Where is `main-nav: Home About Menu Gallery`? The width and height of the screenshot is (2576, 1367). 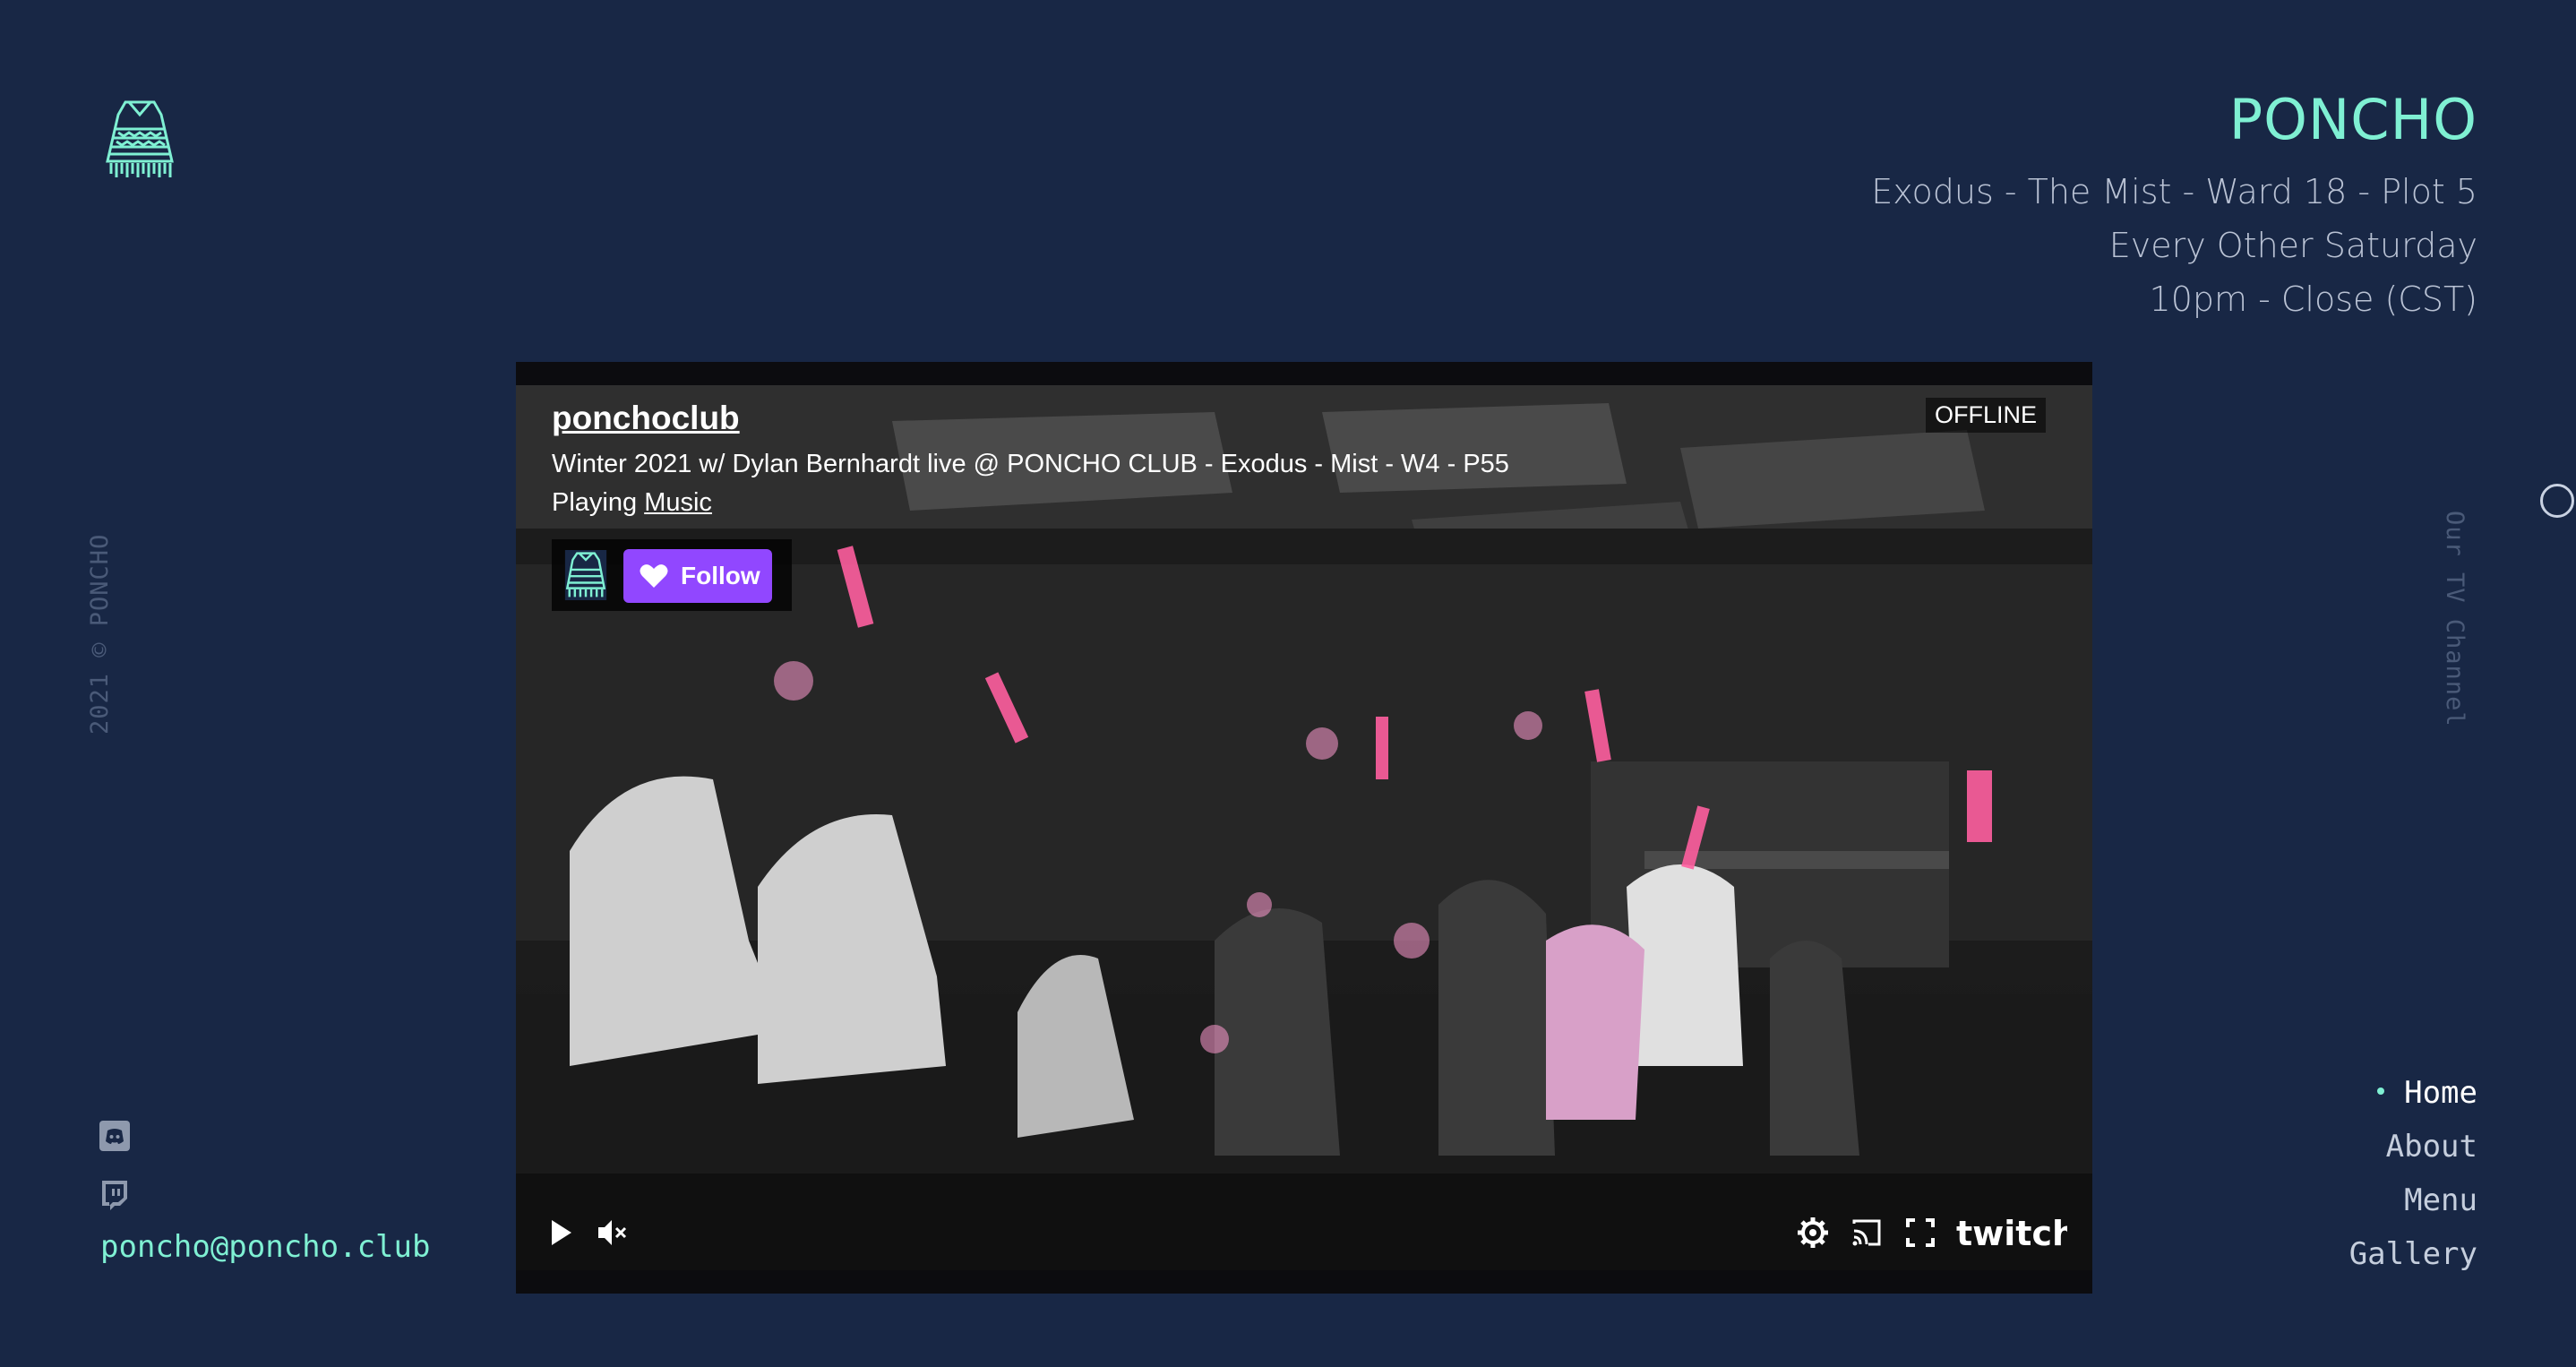
main-nav: Home About Menu Gallery is located at coordinates (2413, 1173).